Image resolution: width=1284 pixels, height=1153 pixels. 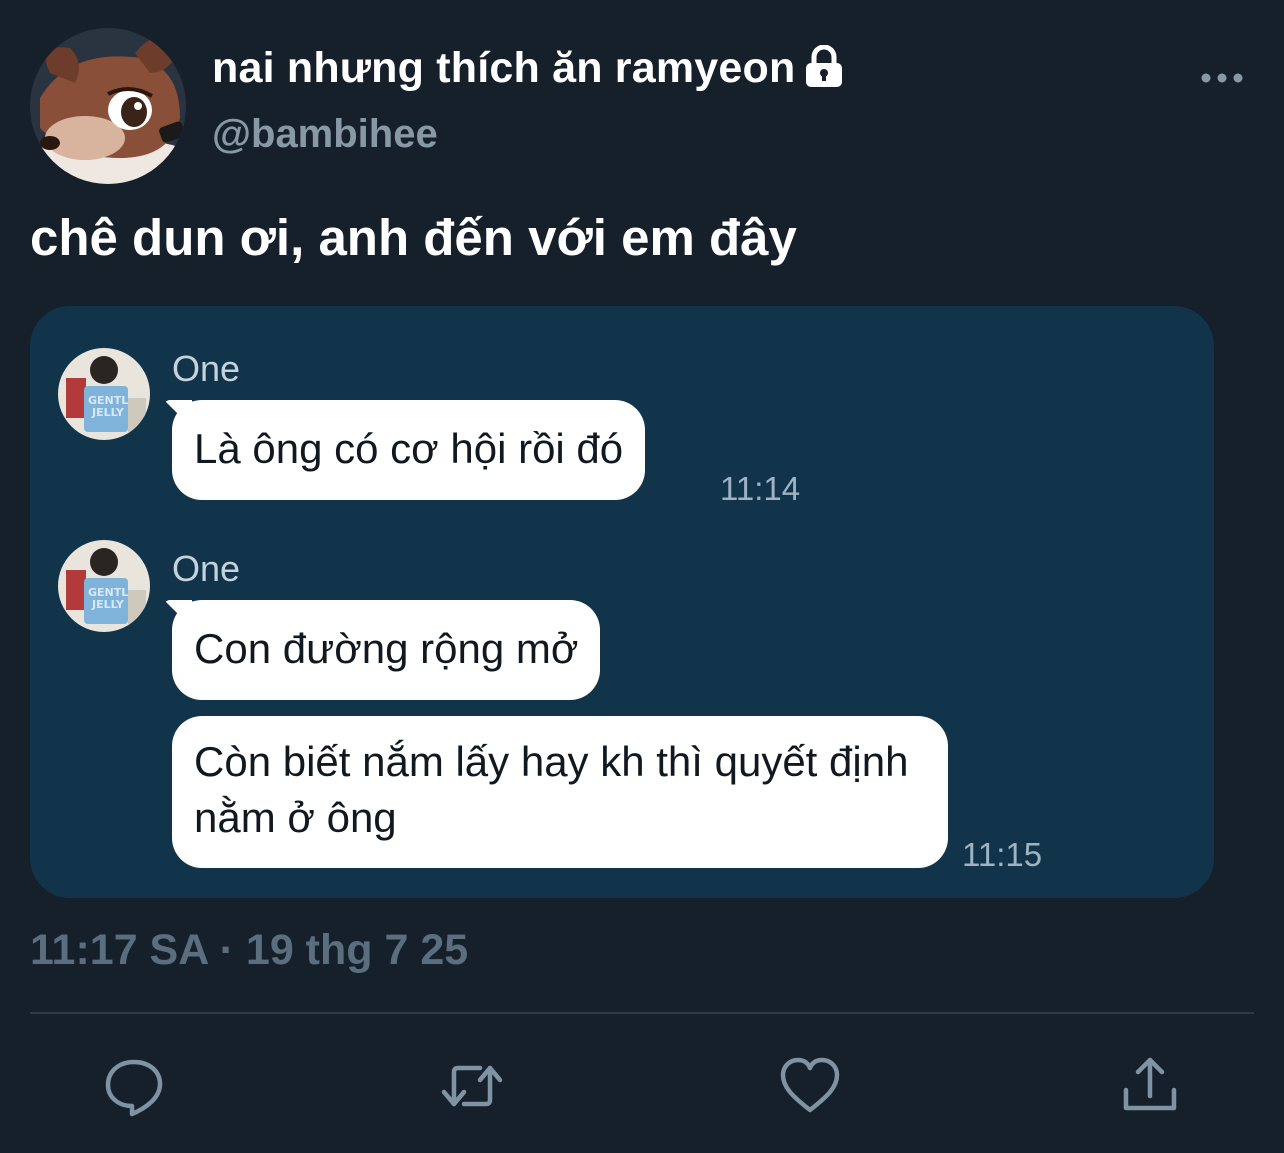 I want to click on divider, so click(x=642, y=1013).